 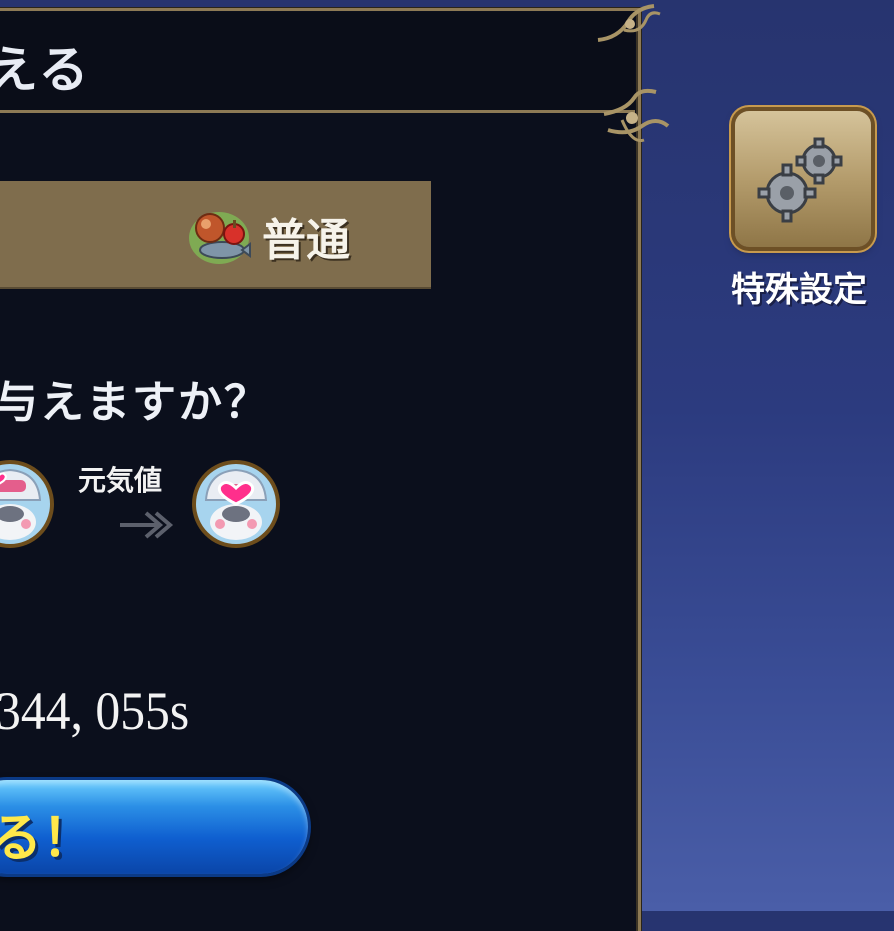 I want to click on dialog-title: える, so click(x=45, y=70).